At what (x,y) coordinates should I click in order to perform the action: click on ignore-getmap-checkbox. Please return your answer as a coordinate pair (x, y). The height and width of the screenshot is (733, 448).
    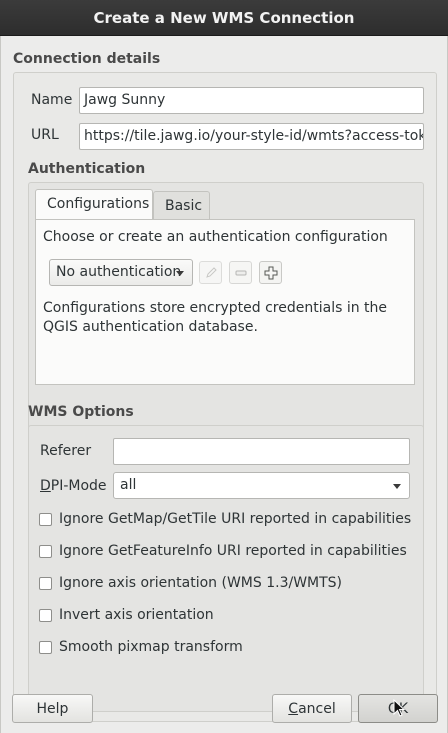
    Looking at the image, I should click on (45, 519).